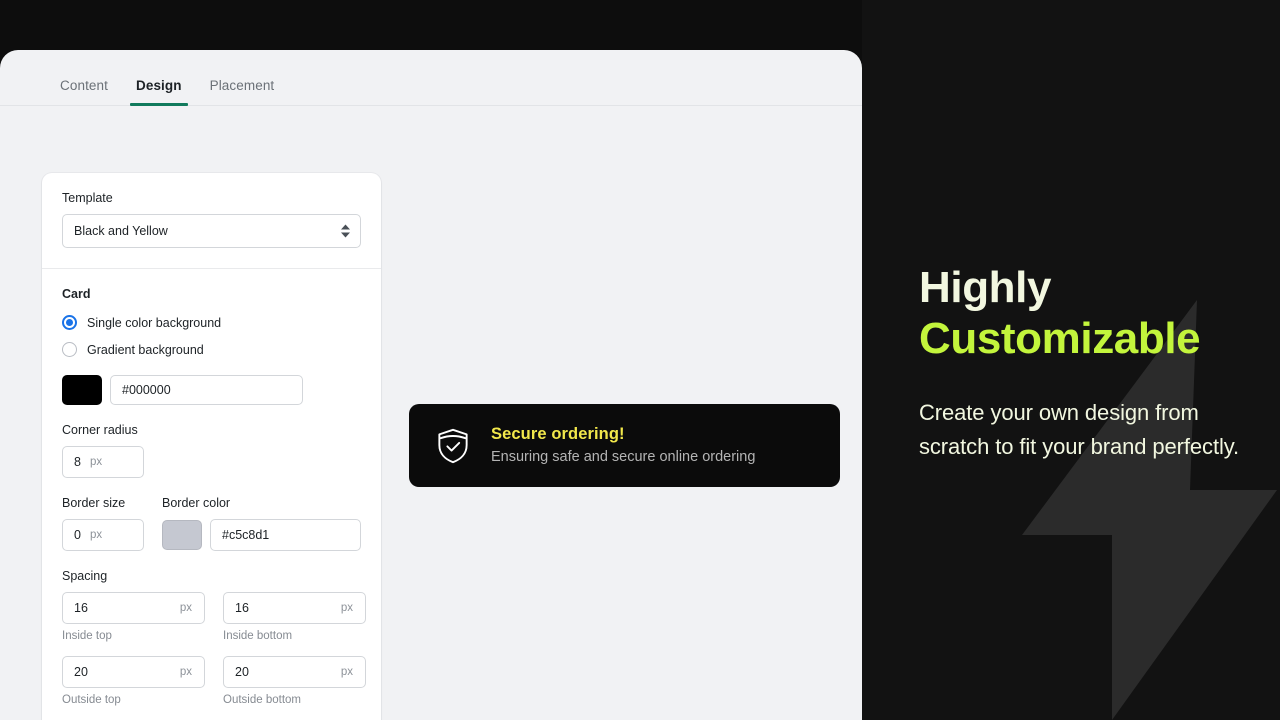 The height and width of the screenshot is (720, 1280). I want to click on outside-top-value: 20, so click(81, 672).